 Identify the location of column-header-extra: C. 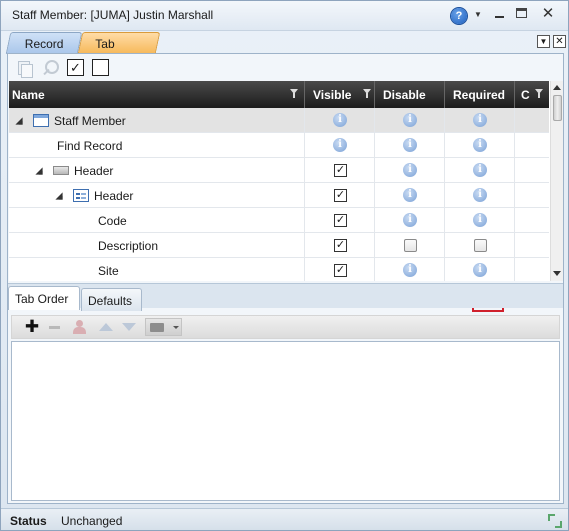
(532, 94).